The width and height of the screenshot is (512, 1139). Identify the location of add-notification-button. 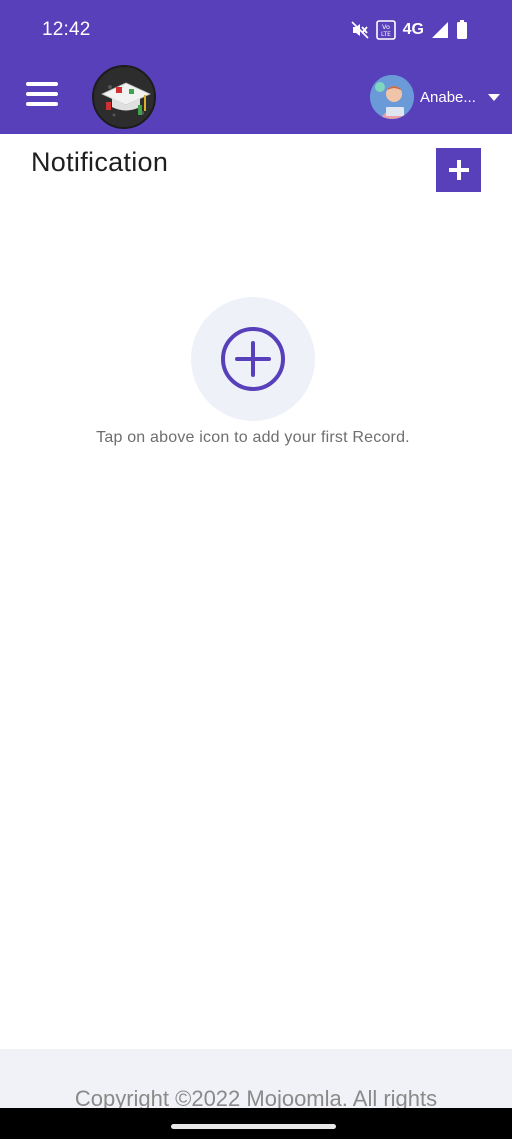
(458, 170).